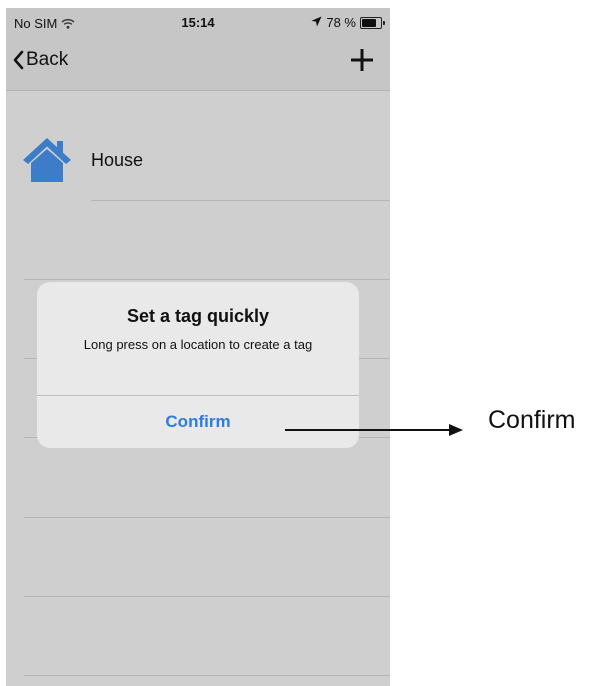 The height and width of the screenshot is (686, 593). I want to click on add-button, so click(362, 60).